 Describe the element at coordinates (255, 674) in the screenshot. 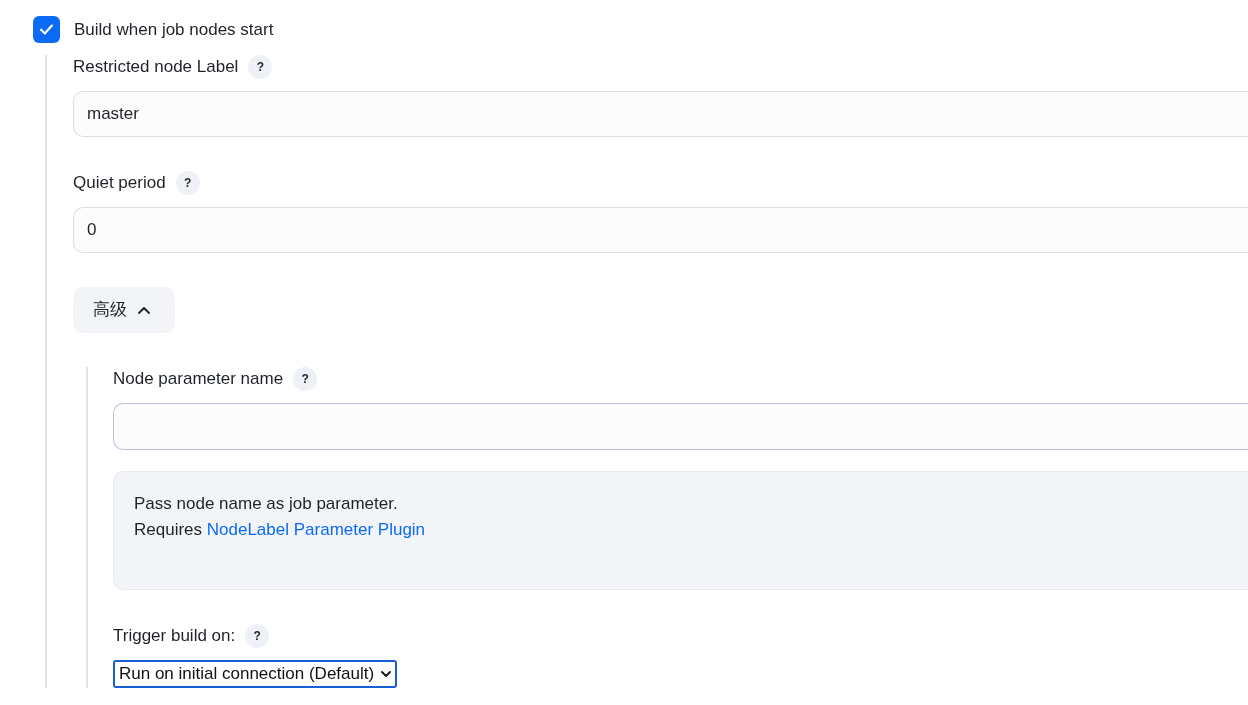

I see `trigger-select: Run on initial connection (Default)` at that location.